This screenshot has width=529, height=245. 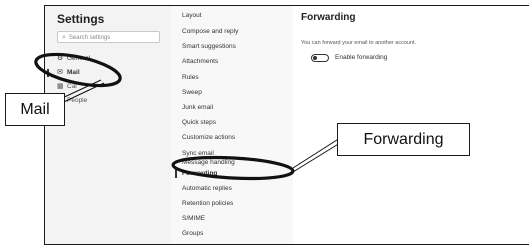 What do you see at coordinates (315, 58) in the screenshot?
I see `toggle-knob` at bounding box center [315, 58].